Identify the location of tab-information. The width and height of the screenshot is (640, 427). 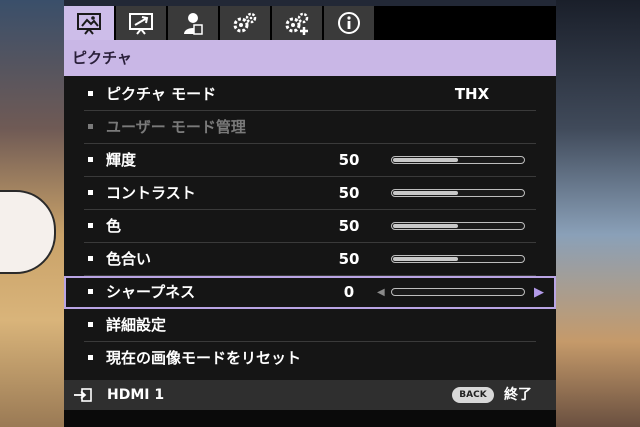
(350, 23).